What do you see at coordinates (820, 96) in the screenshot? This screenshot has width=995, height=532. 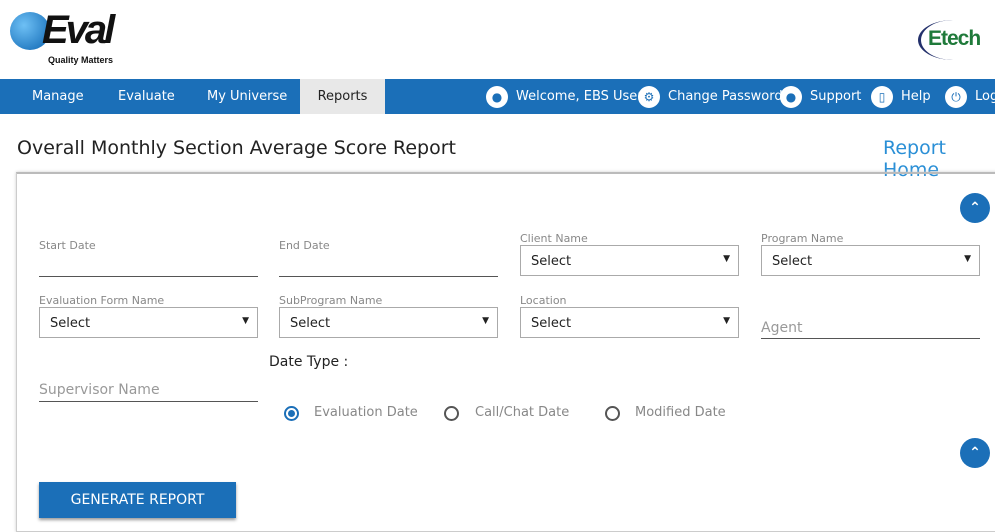 I see `support-link: ● Support` at bounding box center [820, 96].